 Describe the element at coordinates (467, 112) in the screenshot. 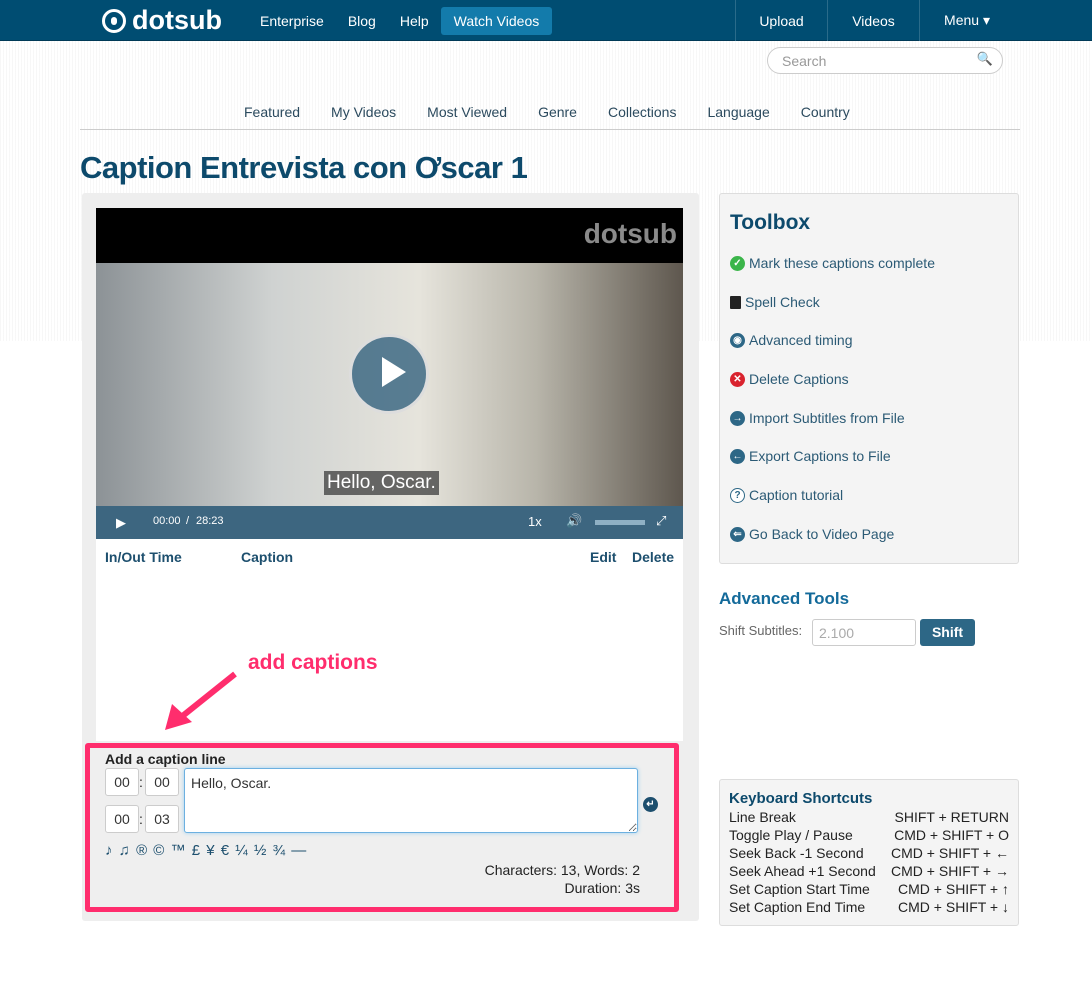

I see `subnav-most-viewed: Most Viewed` at that location.